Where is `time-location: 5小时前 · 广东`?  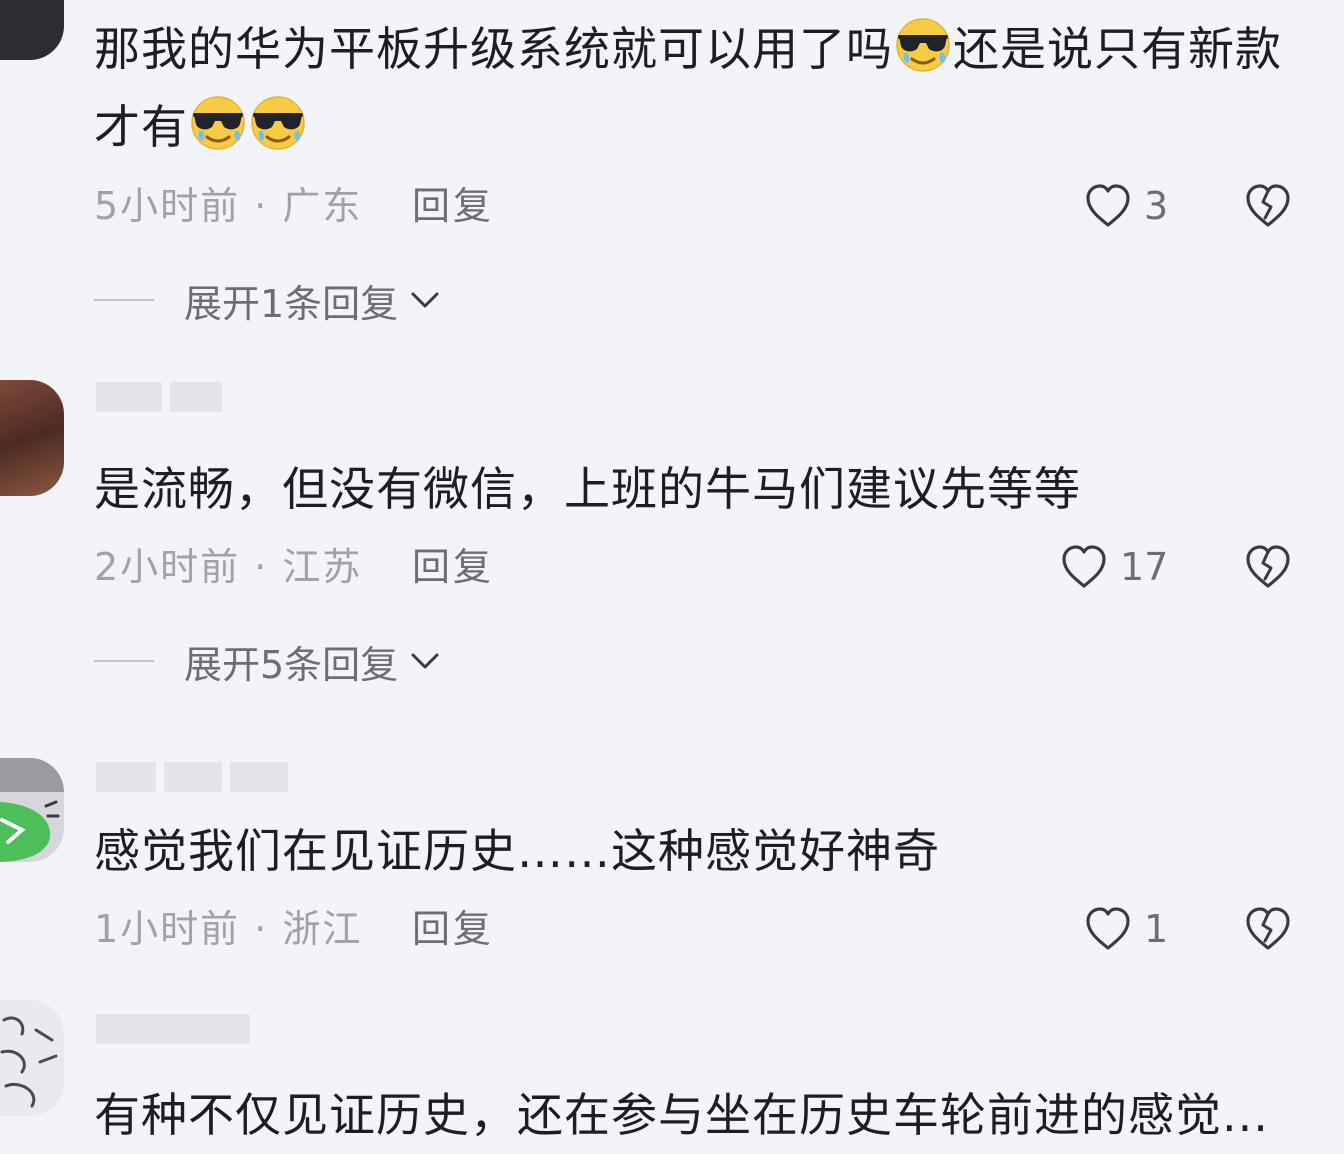 time-location: 5小时前 · 广东 is located at coordinates (228, 206).